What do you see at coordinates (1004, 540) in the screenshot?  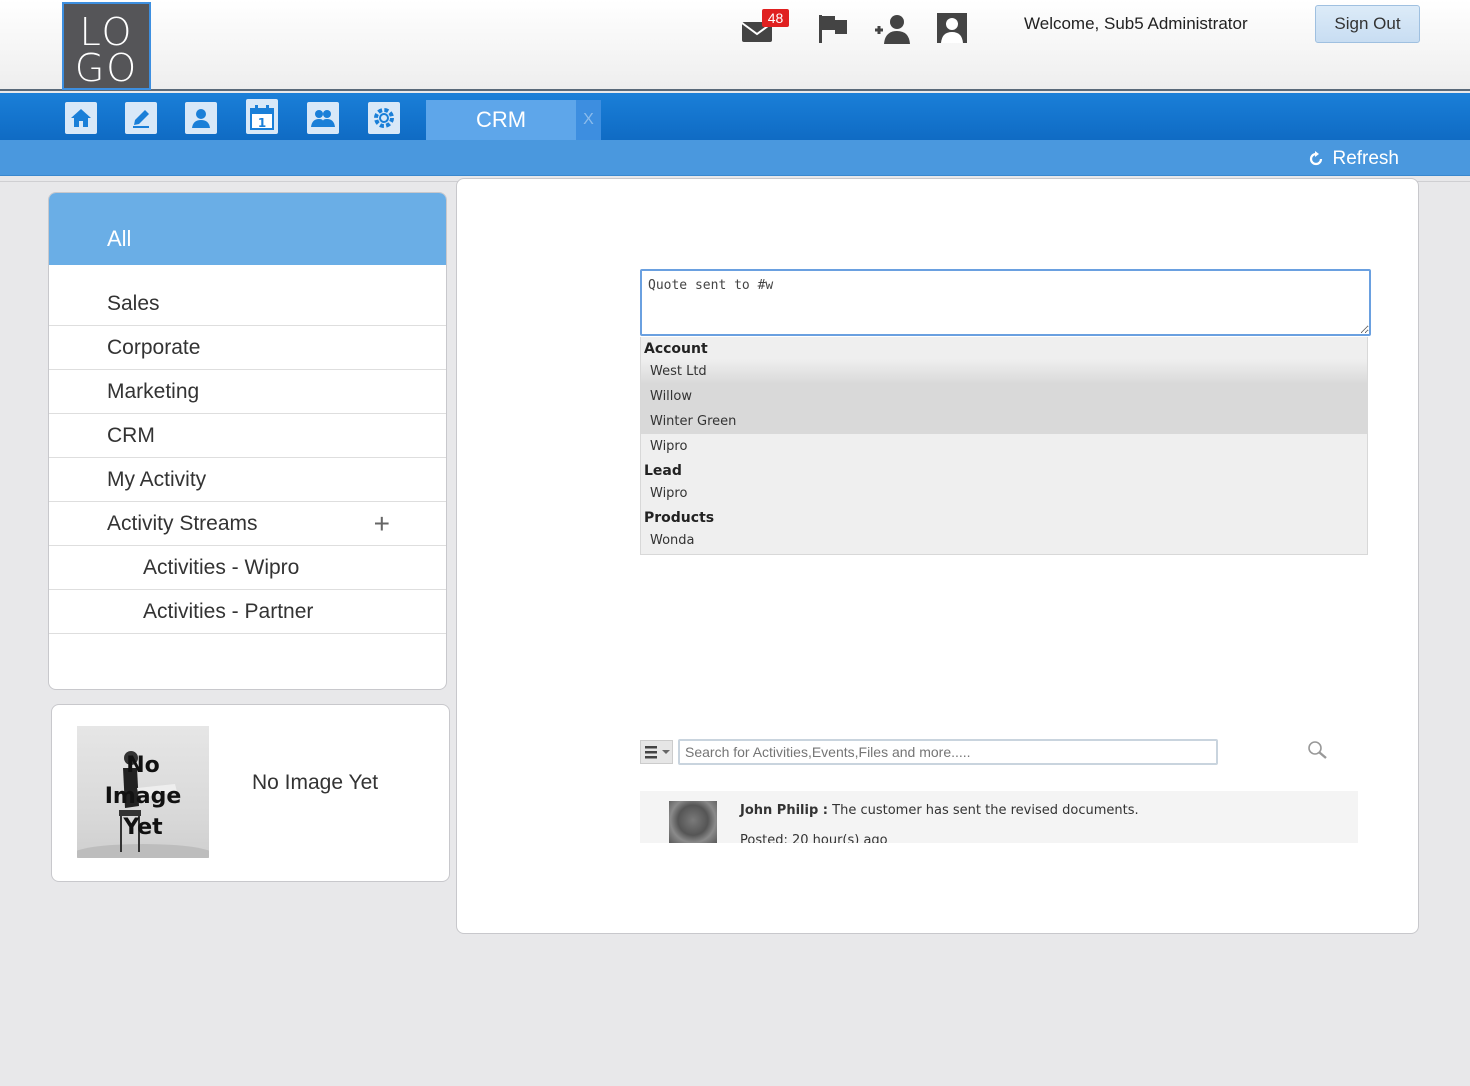 I see `suggestion-option: Wonda` at bounding box center [1004, 540].